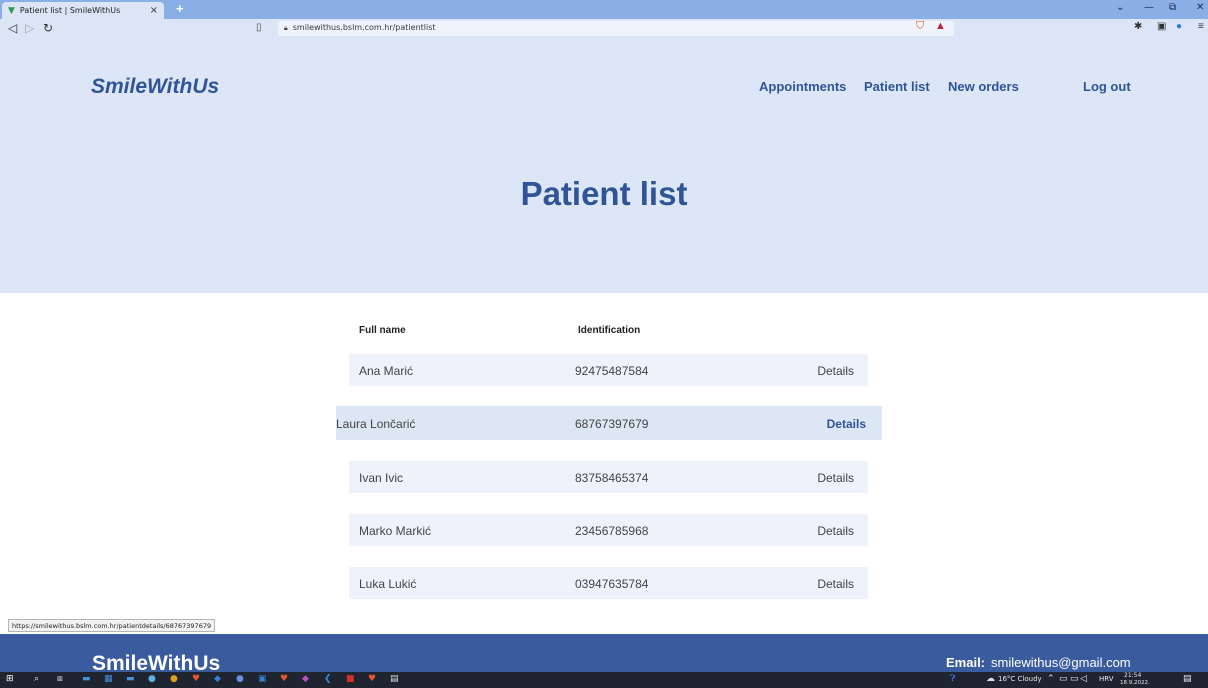 The image size is (1208, 688). I want to click on patient-identification: 03947635784, so click(612, 584).